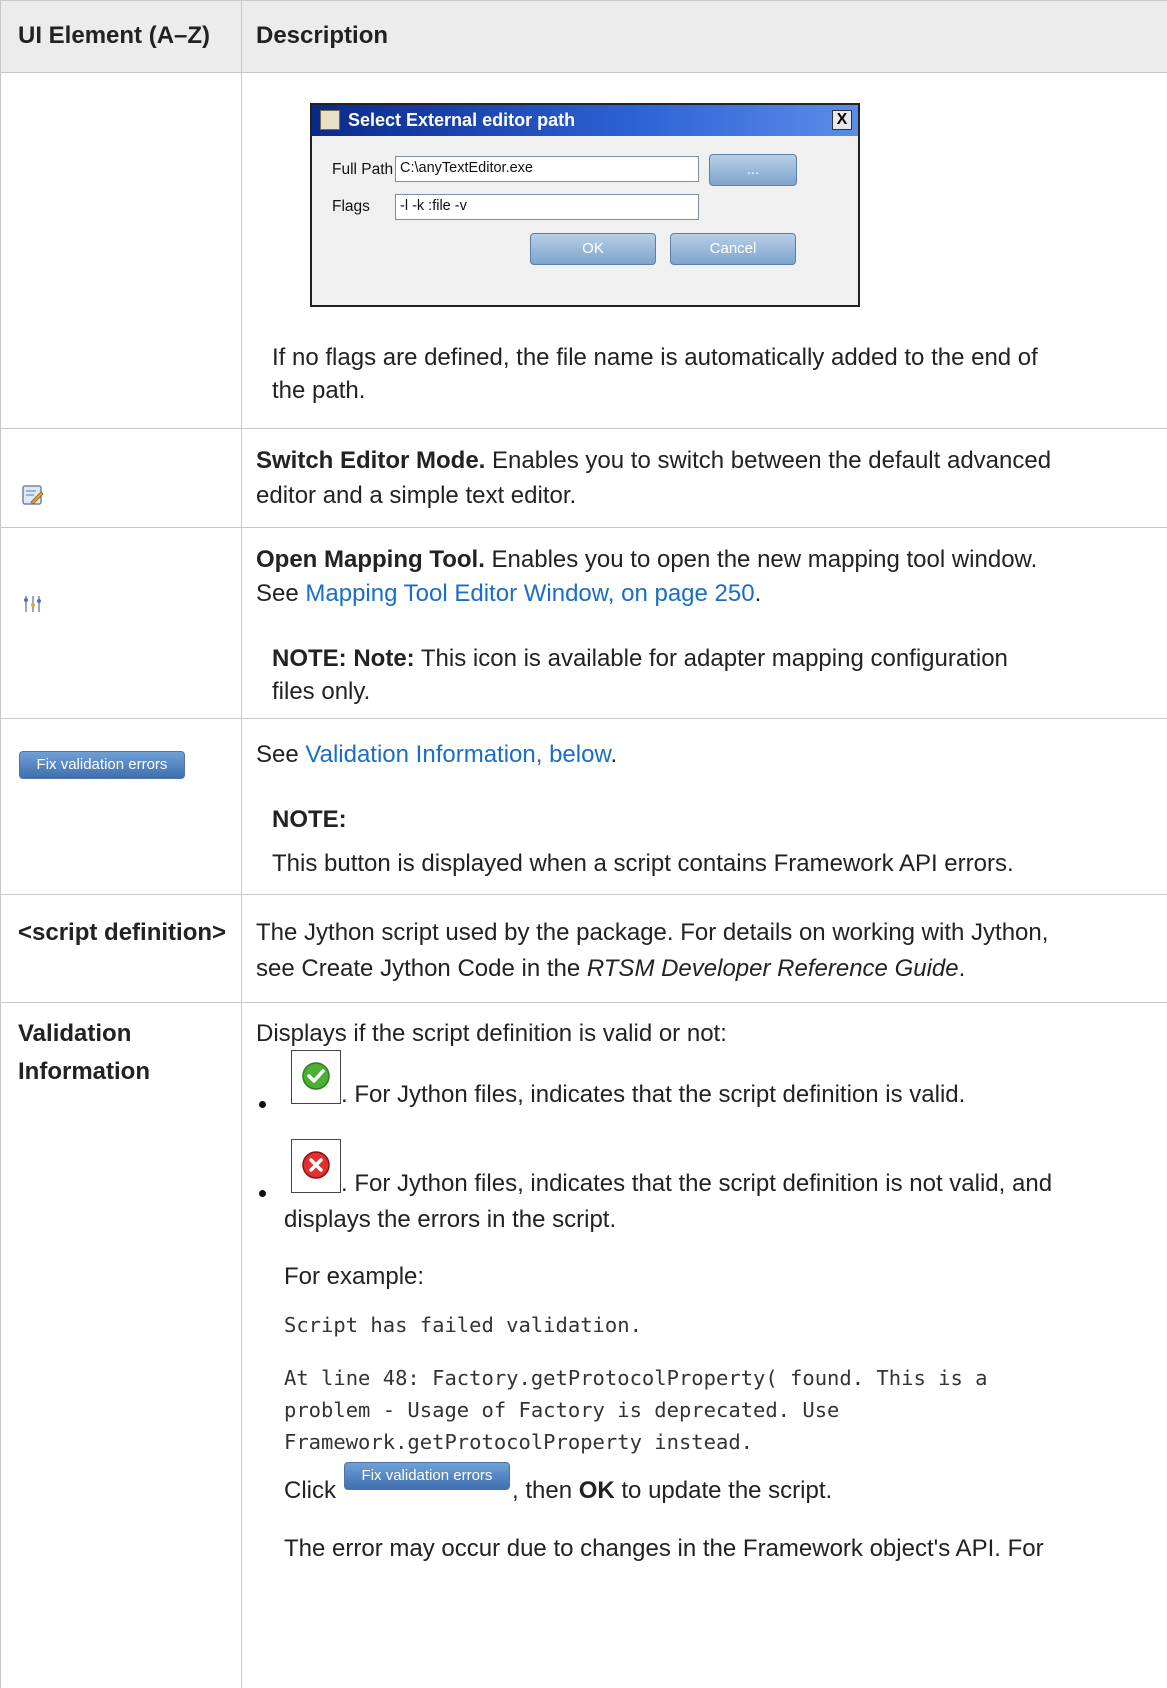 This screenshot has height=1688, width=1167. What do you see at coordinates (33, 495) in the screenshot?
I see `switch-editor-mode-icon` at bounding box center [33, 495].